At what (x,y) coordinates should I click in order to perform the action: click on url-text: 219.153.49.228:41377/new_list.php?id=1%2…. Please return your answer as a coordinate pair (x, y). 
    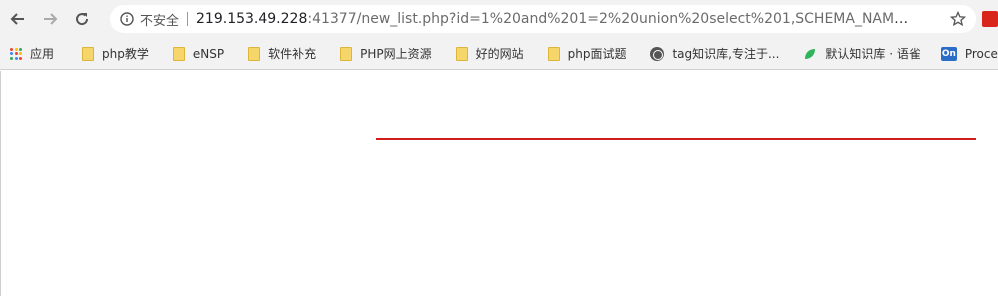
    Looking at the image, I should click on (556, 19).